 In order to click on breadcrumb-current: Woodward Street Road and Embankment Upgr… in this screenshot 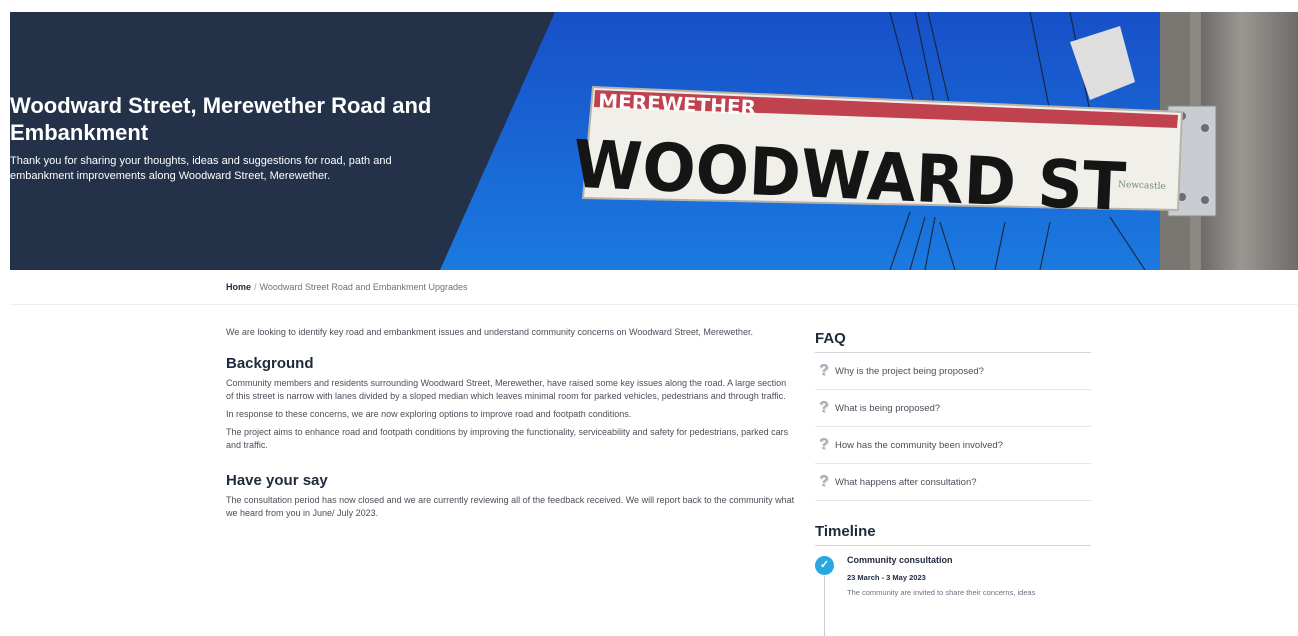, I will do `click(363, 287)`.